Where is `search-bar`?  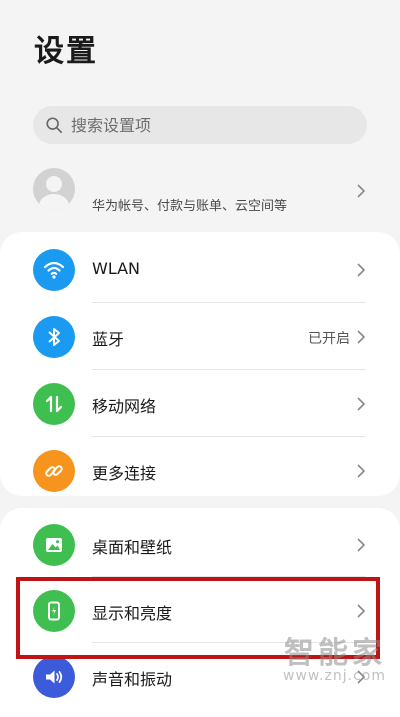
search-bar is located at coordinates (200, 125).